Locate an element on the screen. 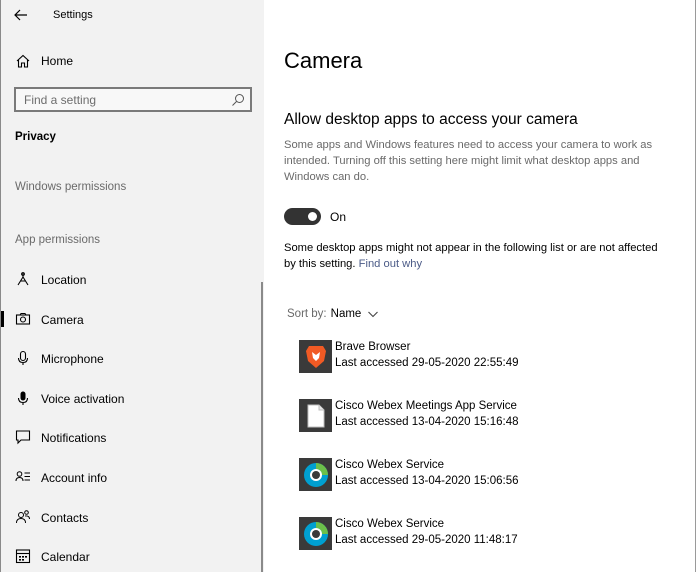 Image resolution: width=696 pixels, height=572 pixels. sidebar-item-label: Calendar is located at coordinates (65, 557).